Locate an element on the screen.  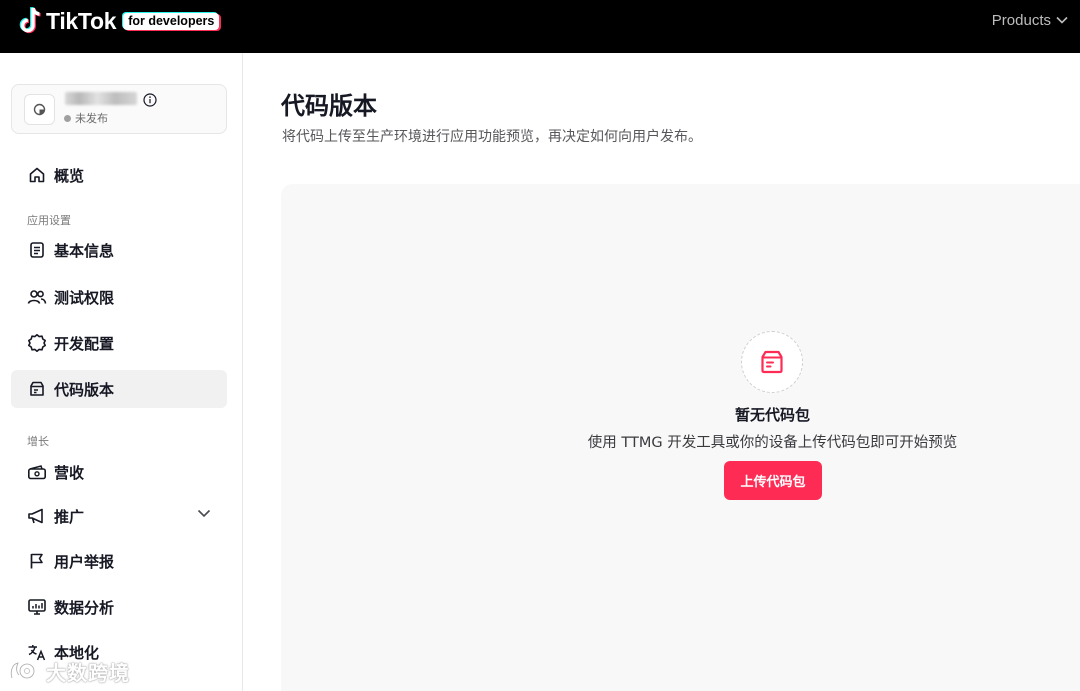
empty-state-title: 暂无代码包 is located at coordinates (772, 415).